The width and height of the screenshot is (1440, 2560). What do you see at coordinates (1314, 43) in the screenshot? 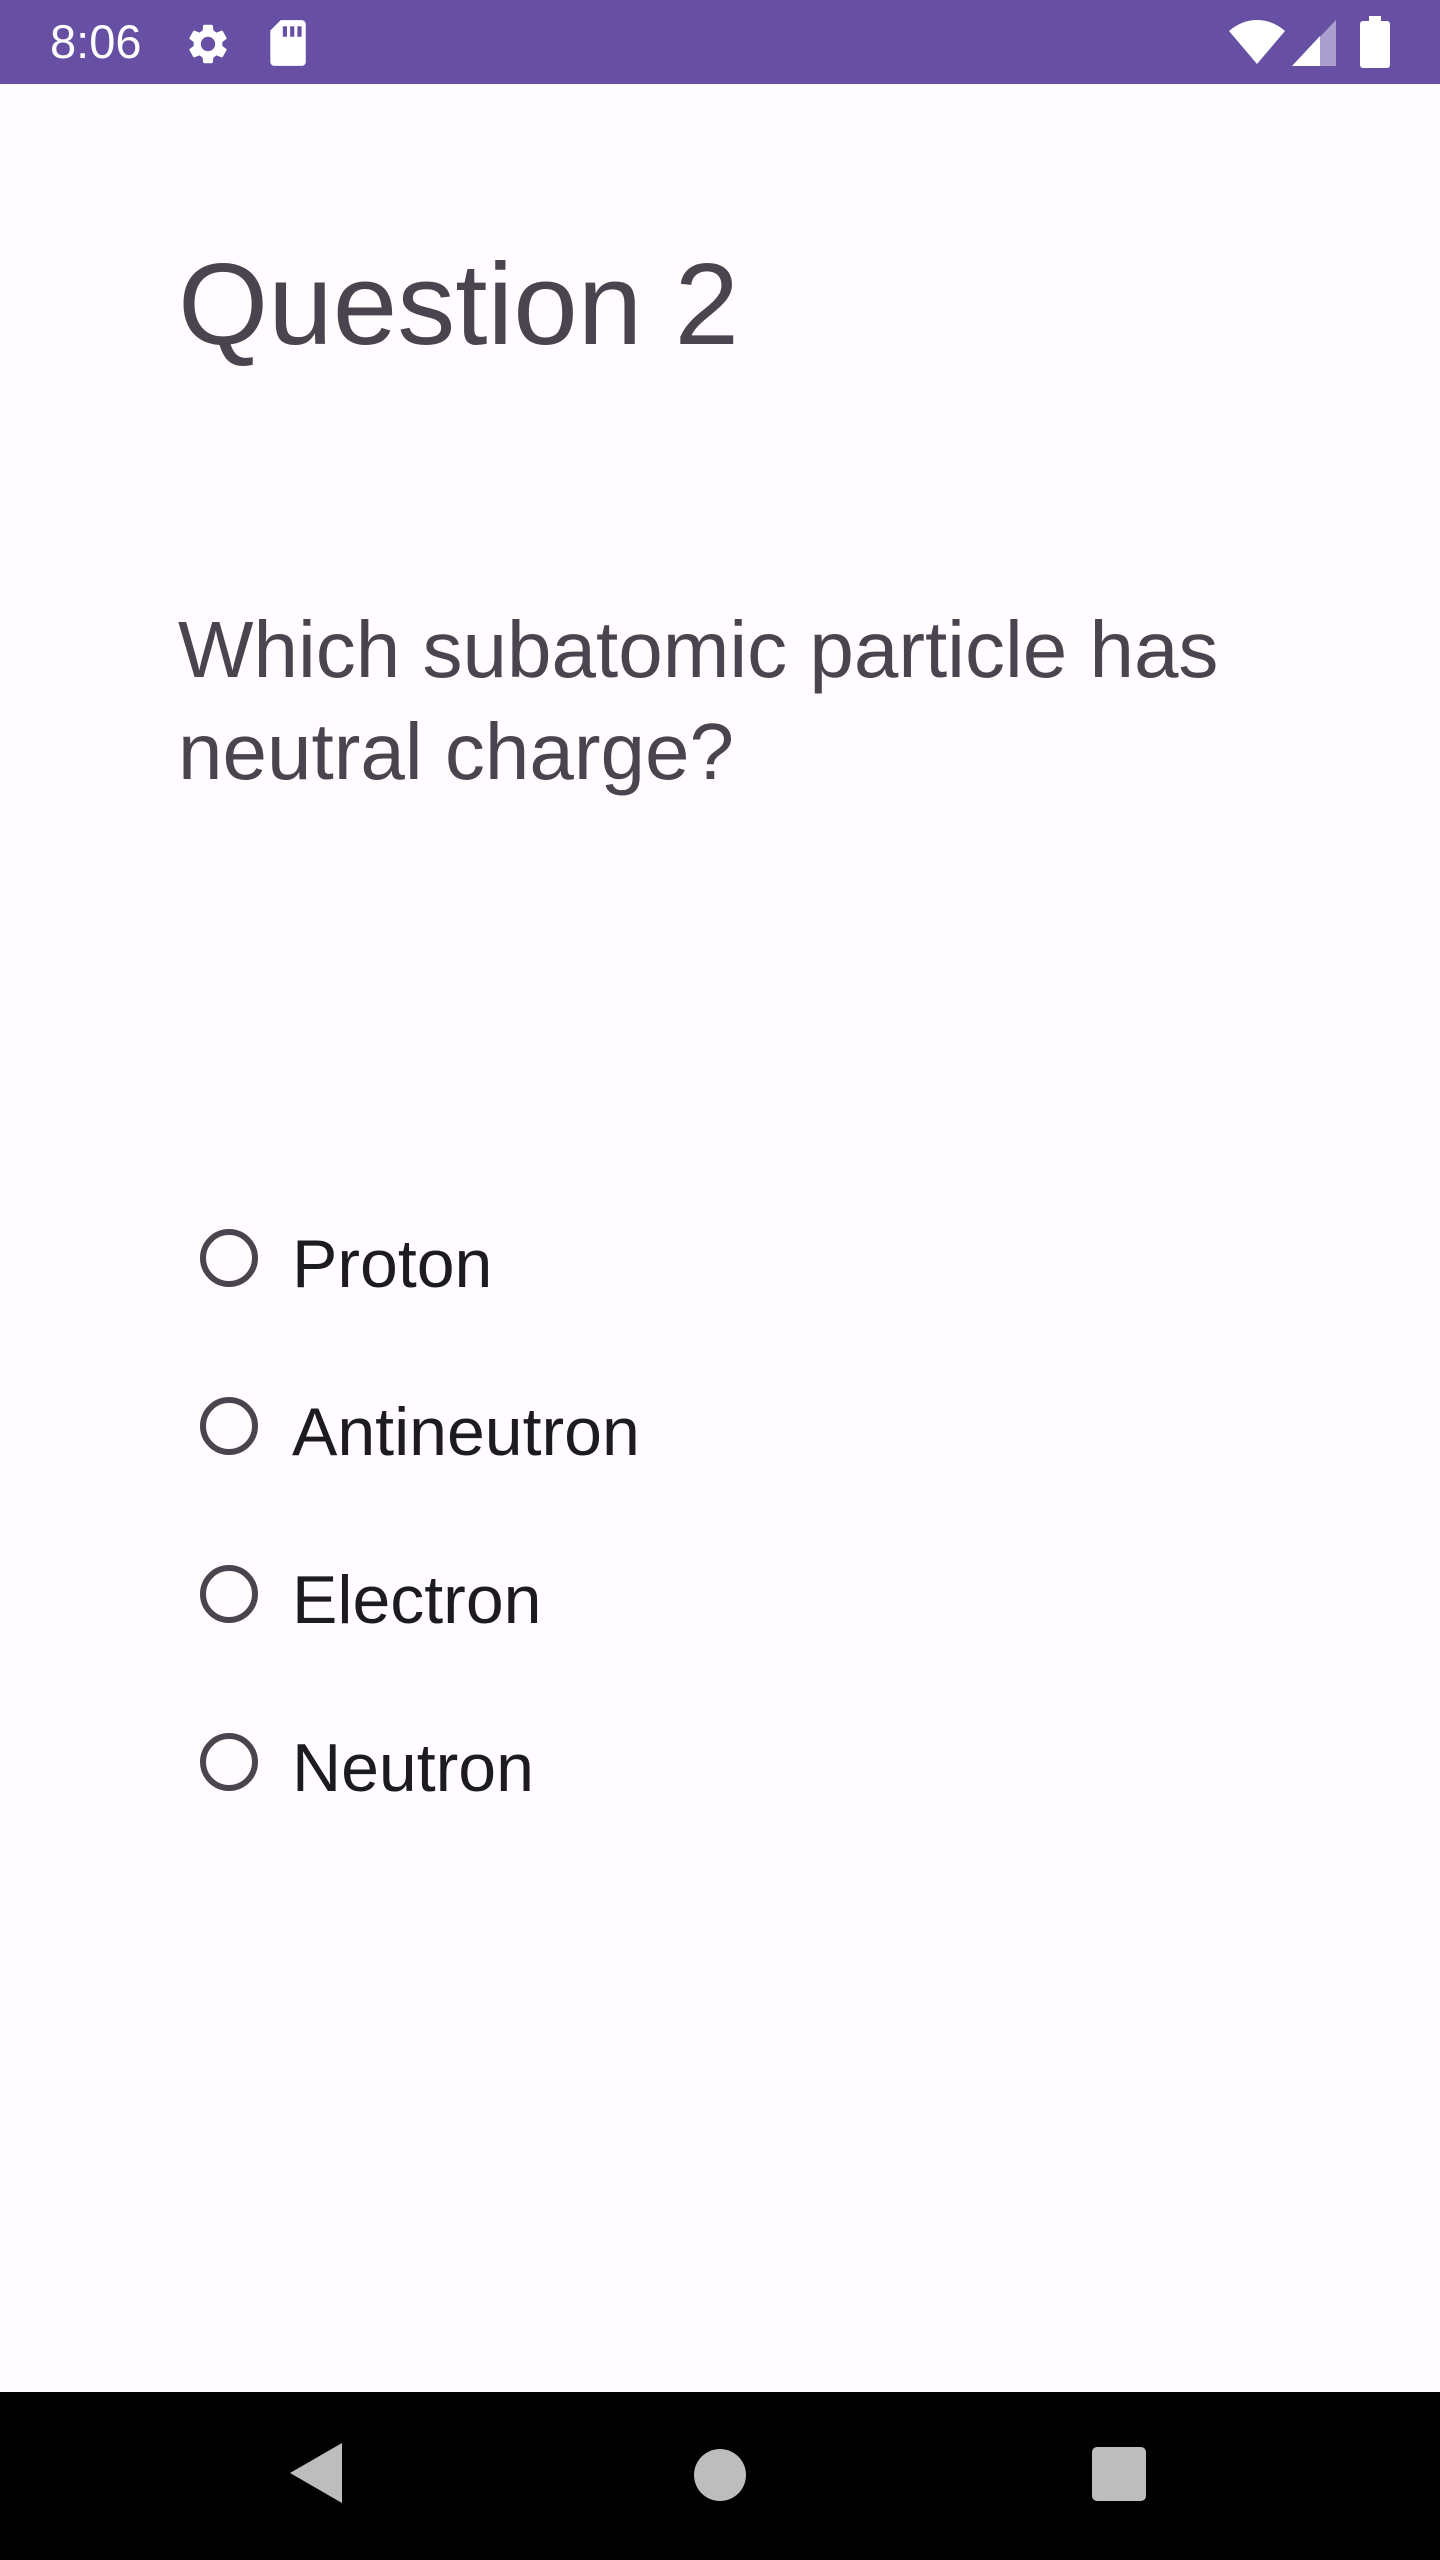
I see `cellular-signal-icon` at bounding box center [1314, 43].